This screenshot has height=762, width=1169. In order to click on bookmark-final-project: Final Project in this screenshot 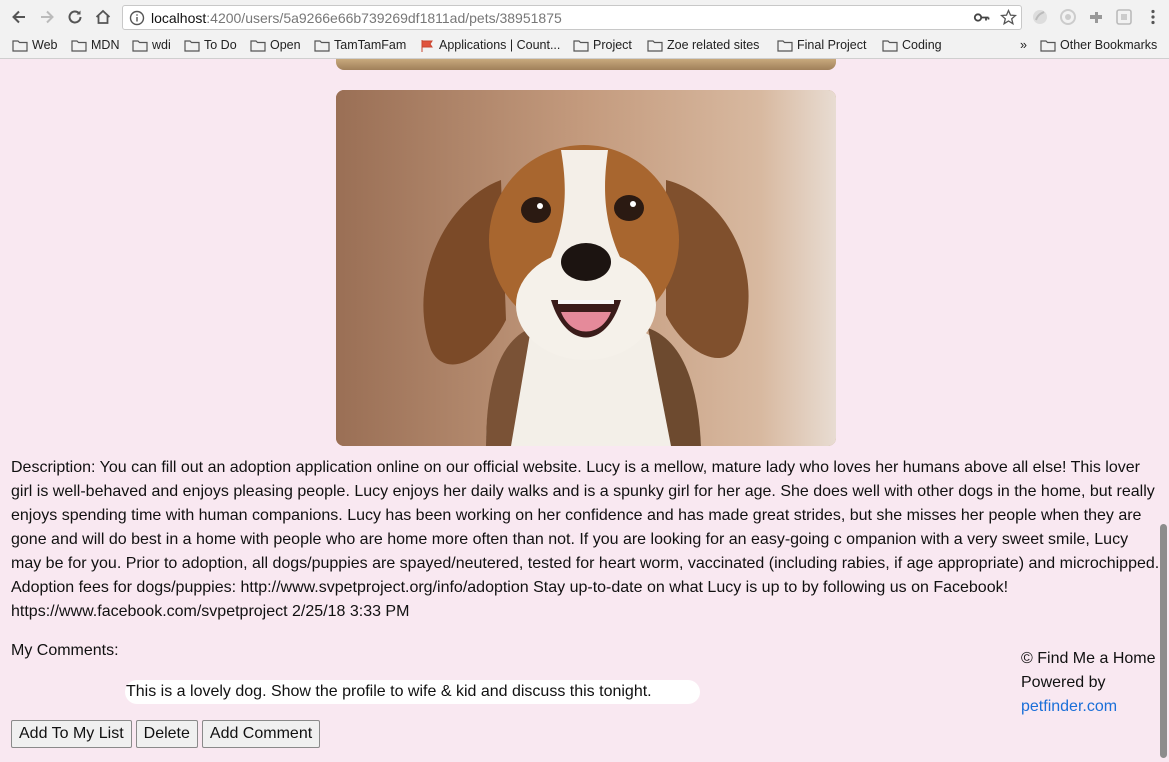, I will do `click(821, 45)`.